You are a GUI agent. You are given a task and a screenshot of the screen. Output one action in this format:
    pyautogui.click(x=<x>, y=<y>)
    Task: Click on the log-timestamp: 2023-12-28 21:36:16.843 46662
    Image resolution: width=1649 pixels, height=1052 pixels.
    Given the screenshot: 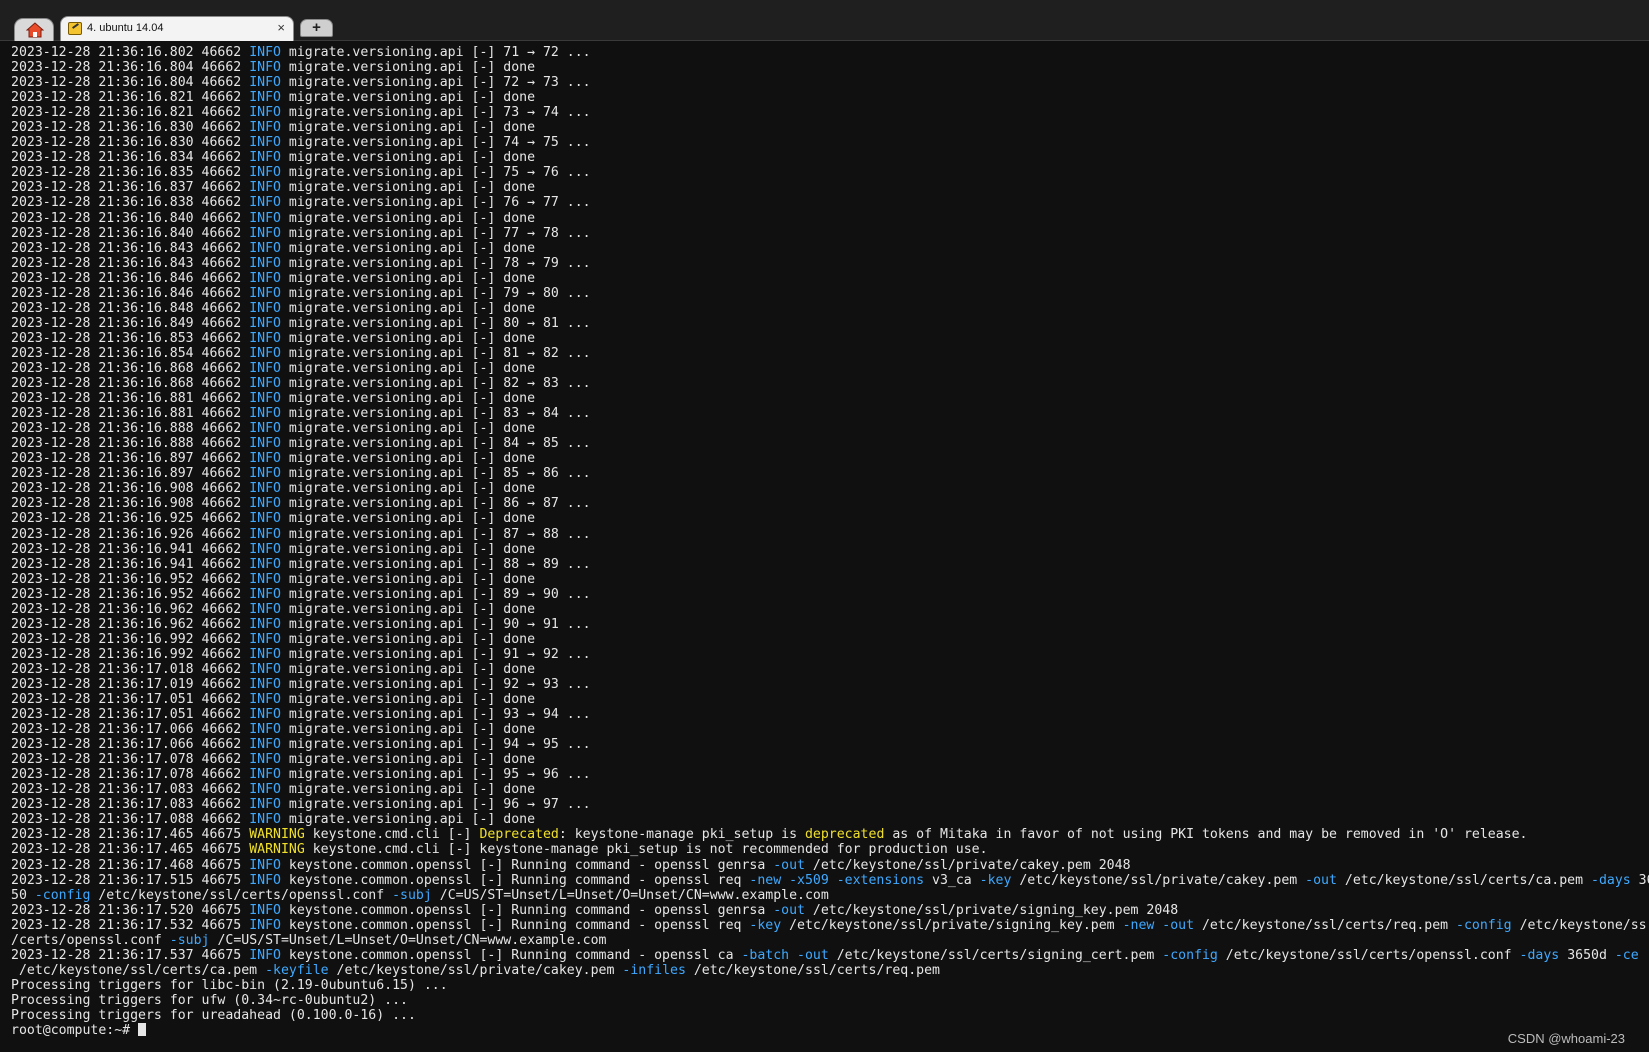 What is the action you would take?
    pyautogui.click(x=130, y=248)
    